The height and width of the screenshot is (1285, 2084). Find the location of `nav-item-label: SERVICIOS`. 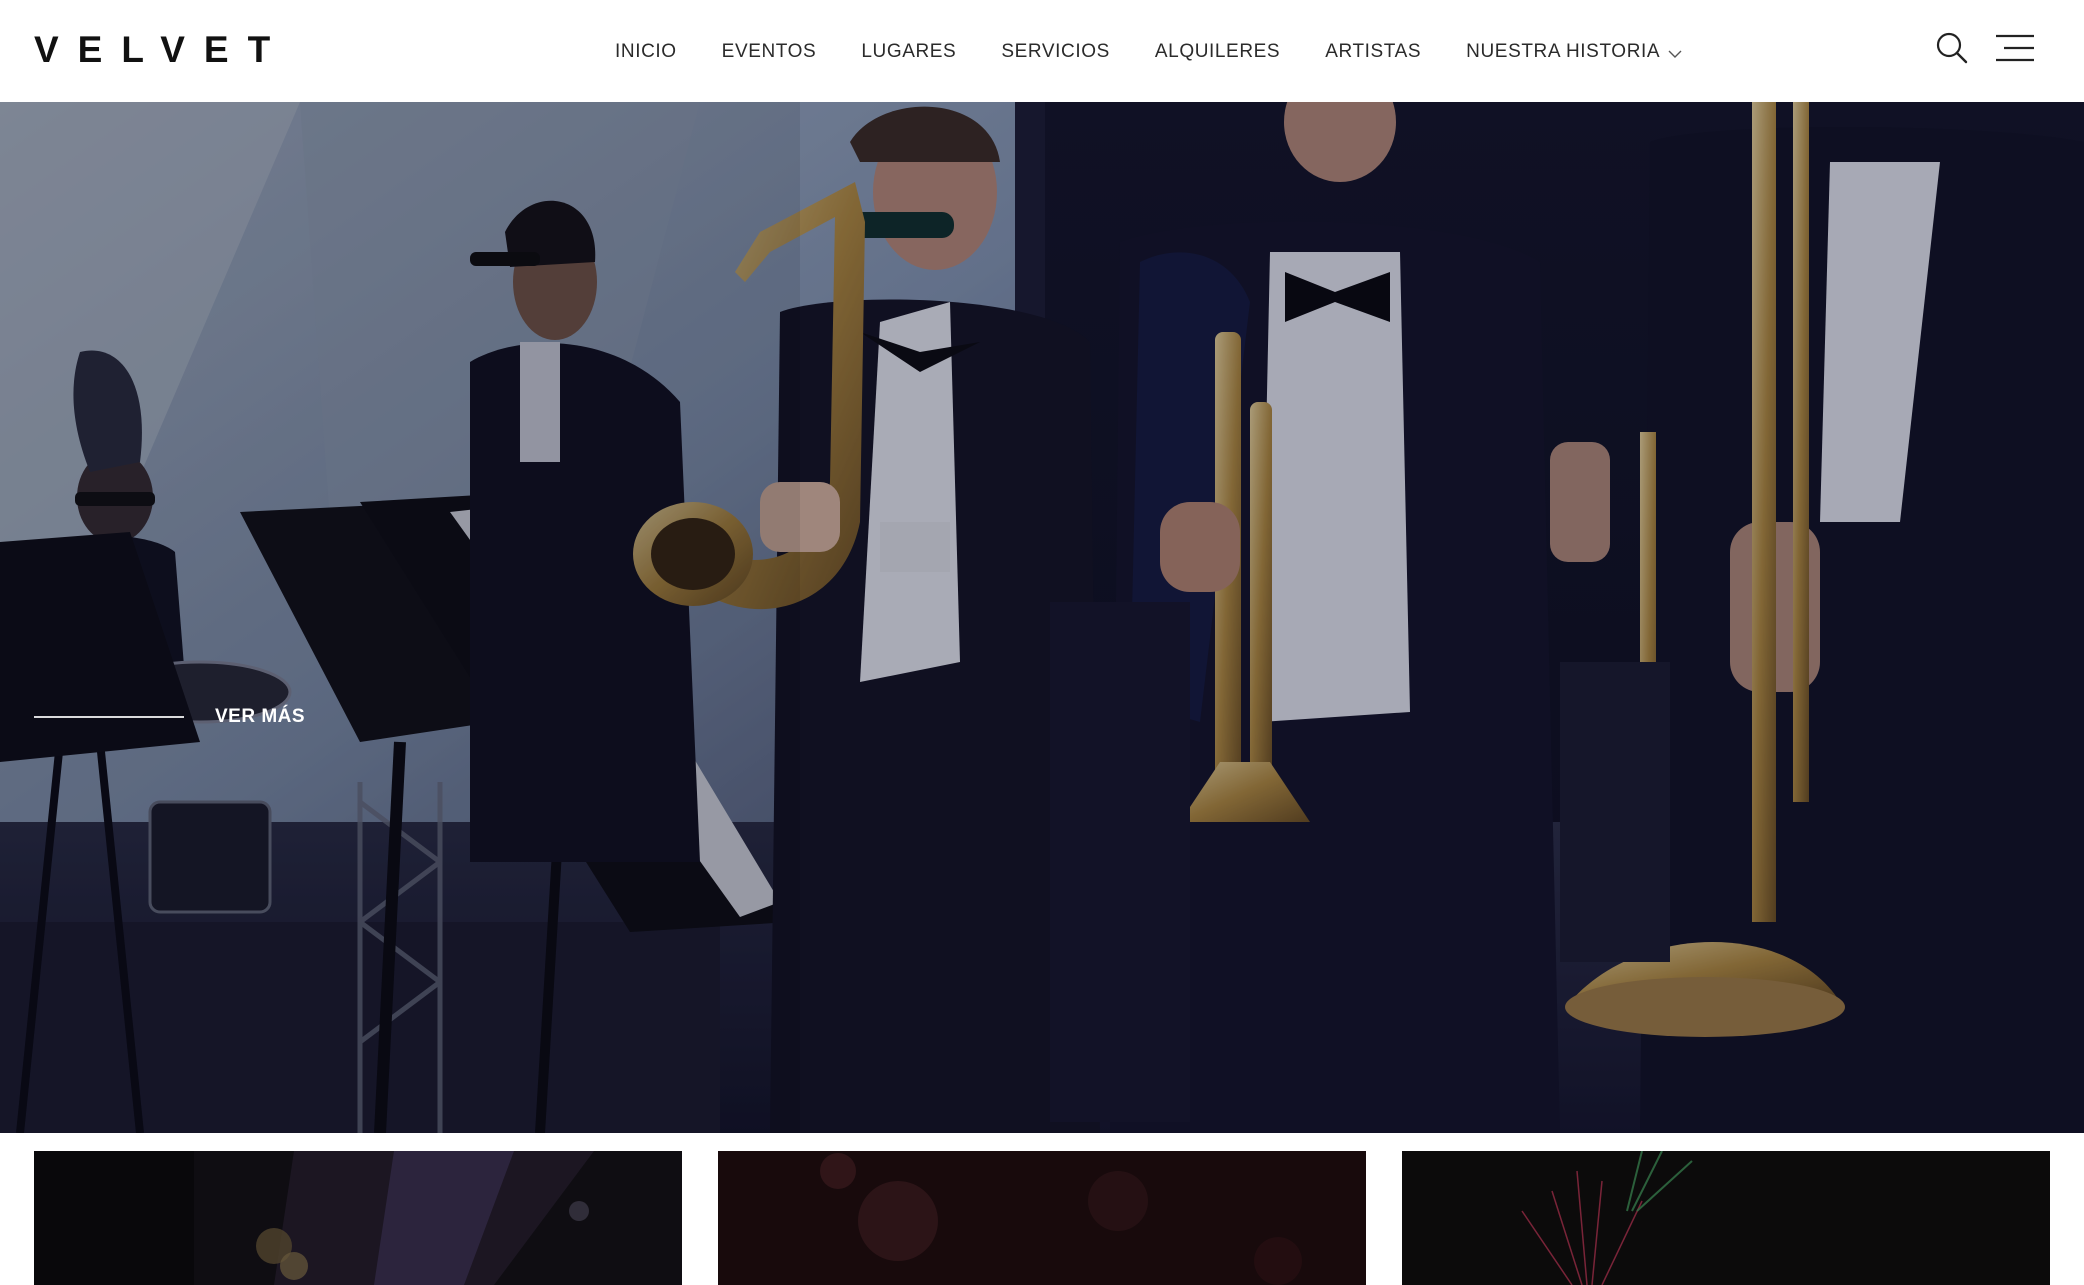

nav-item-label: SERVICIOS is located at coordinates (1055, 51).